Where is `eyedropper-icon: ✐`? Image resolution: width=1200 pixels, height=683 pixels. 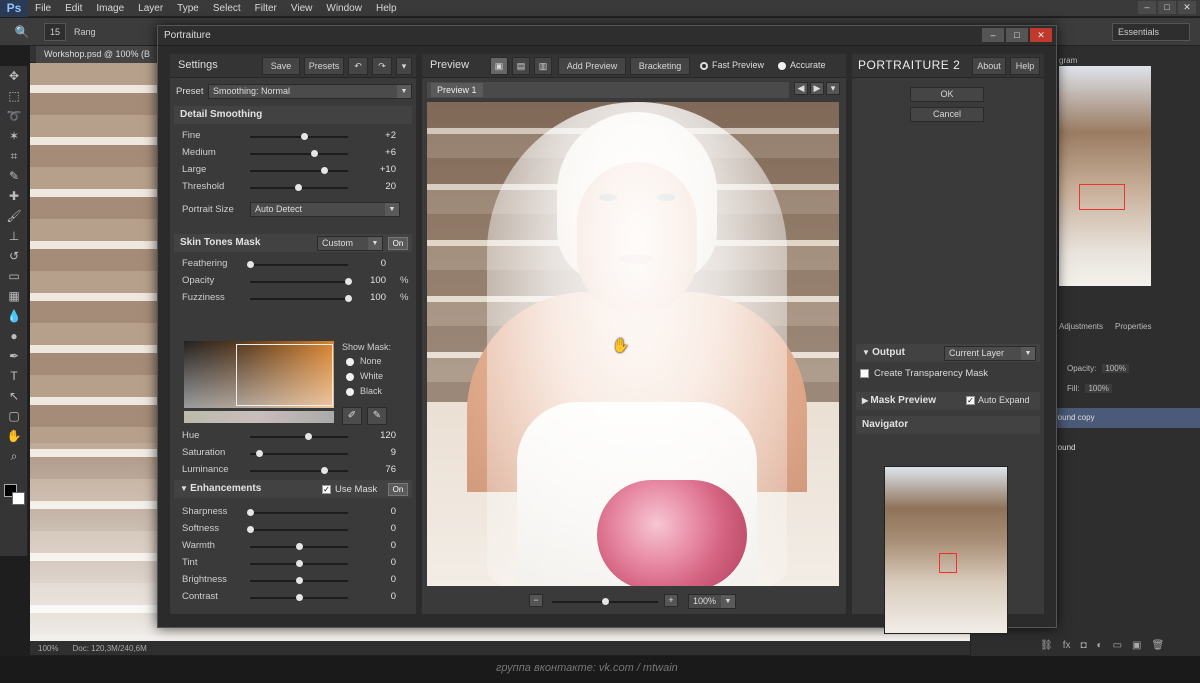
eyedropper-icon: ✐ is located at coordinates (352, 416).